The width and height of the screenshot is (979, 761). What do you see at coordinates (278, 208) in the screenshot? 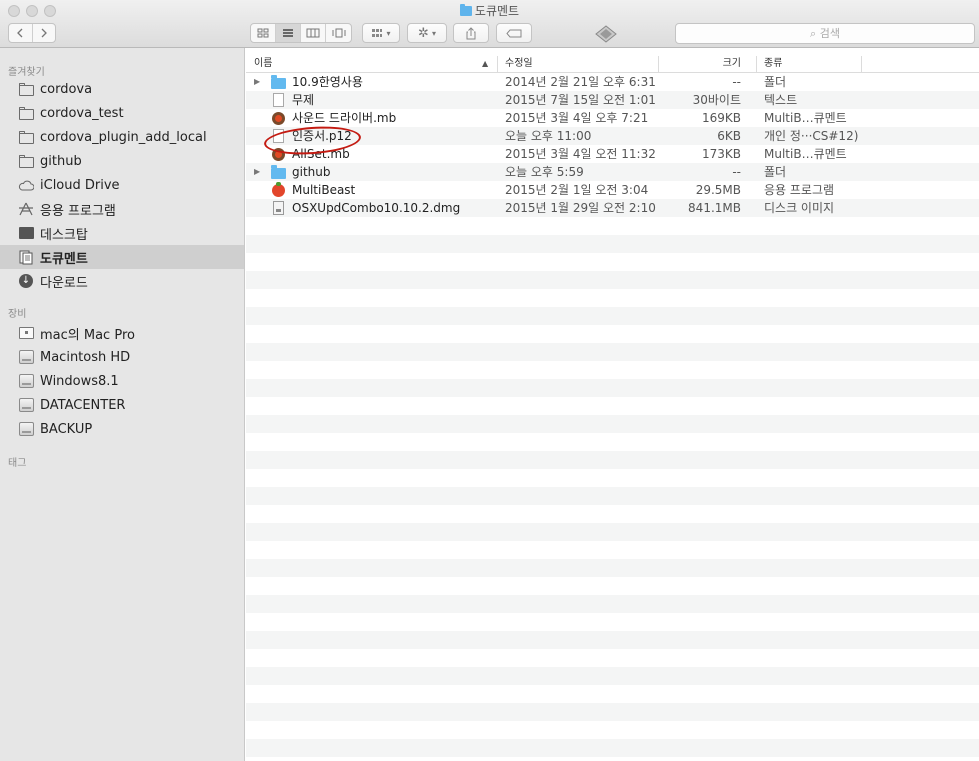
I see `disk-image-icon` at bounding box center [278, 208].